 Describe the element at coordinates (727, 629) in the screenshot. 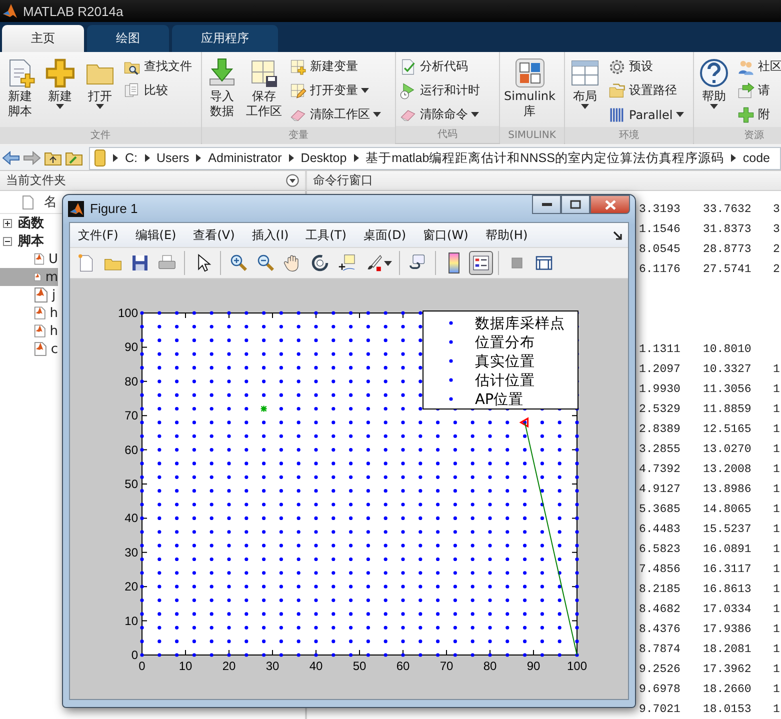

I see `output-number: 17.9386` at that location.